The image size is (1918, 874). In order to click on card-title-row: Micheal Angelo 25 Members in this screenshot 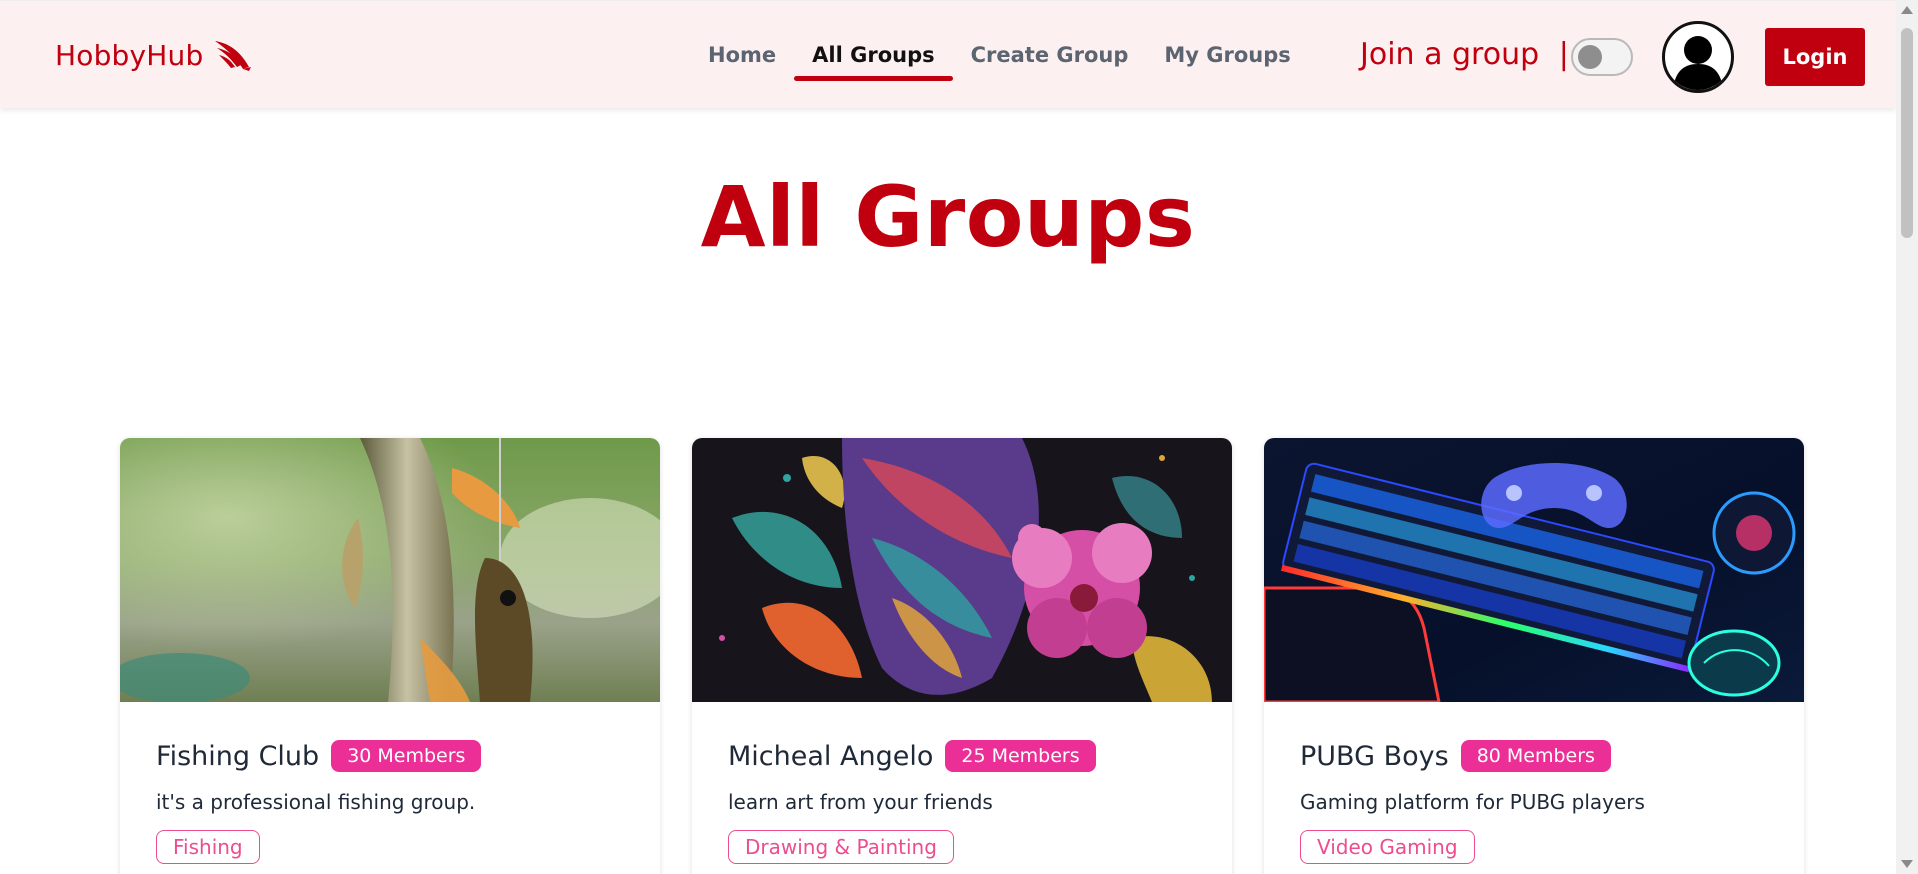, I will do `click(962, 756)`.